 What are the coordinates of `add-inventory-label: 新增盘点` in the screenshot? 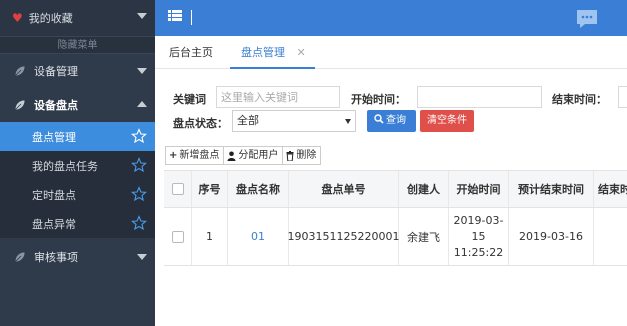 It's located at (199, 155).